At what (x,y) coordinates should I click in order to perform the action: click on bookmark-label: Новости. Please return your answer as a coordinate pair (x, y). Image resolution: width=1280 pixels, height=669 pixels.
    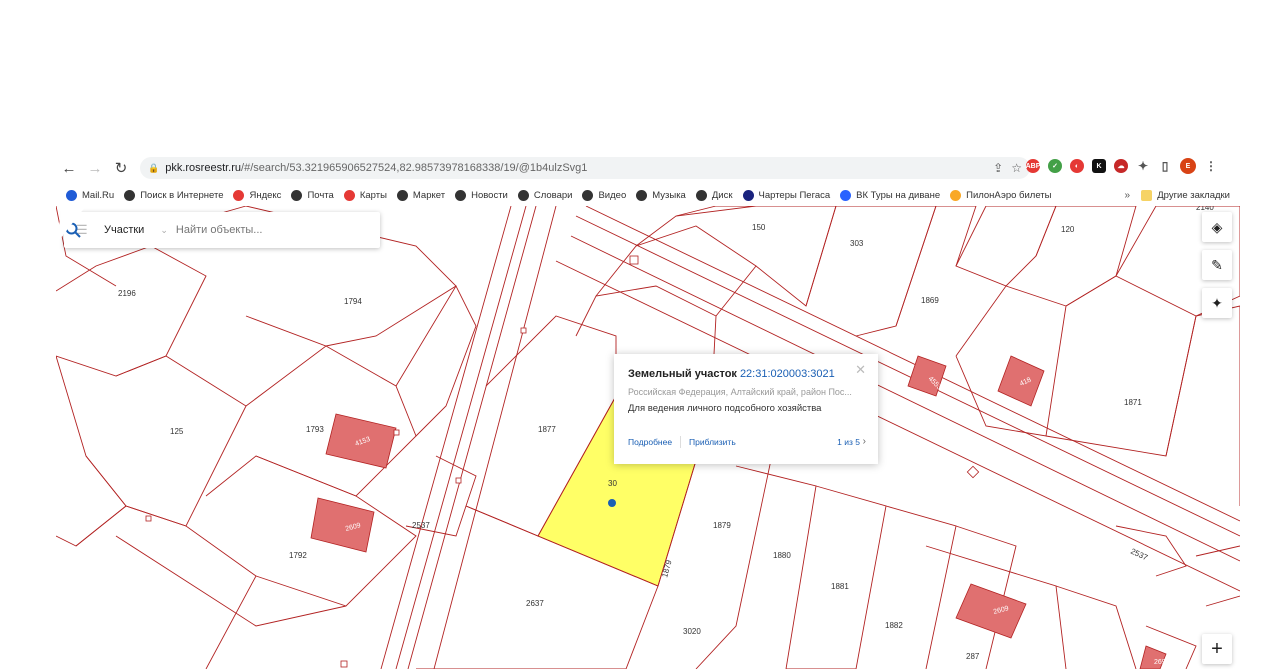
    Looking at the image, I should click on (489, 195).